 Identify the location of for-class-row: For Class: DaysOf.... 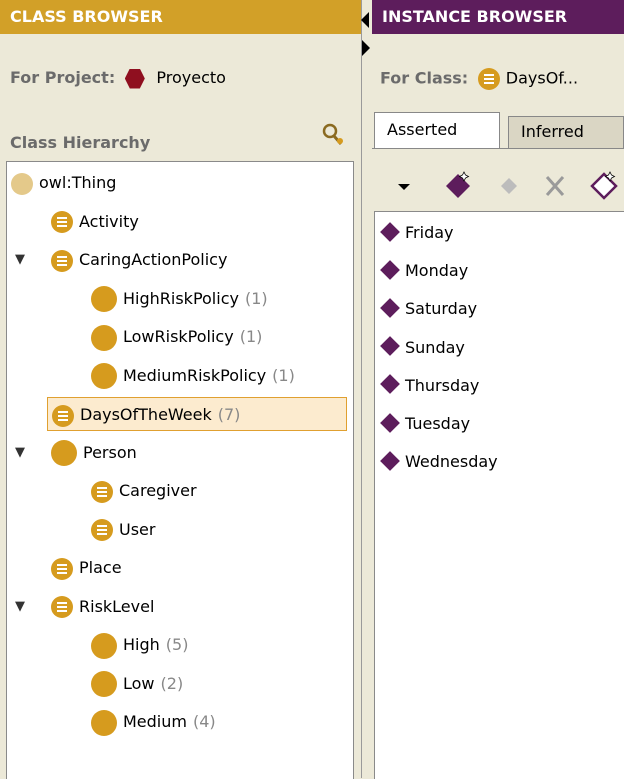
(479, 79).